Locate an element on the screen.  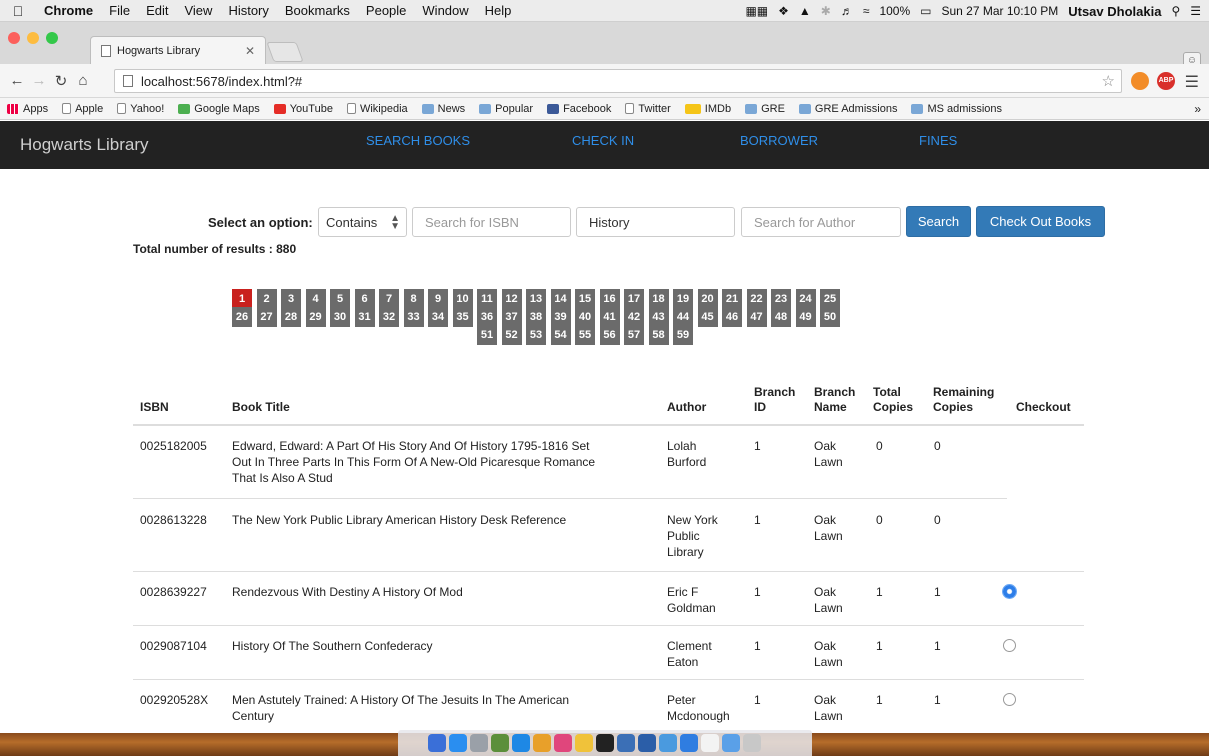
bluetooth-icon: ✱ is located at coordinates (826, 11).